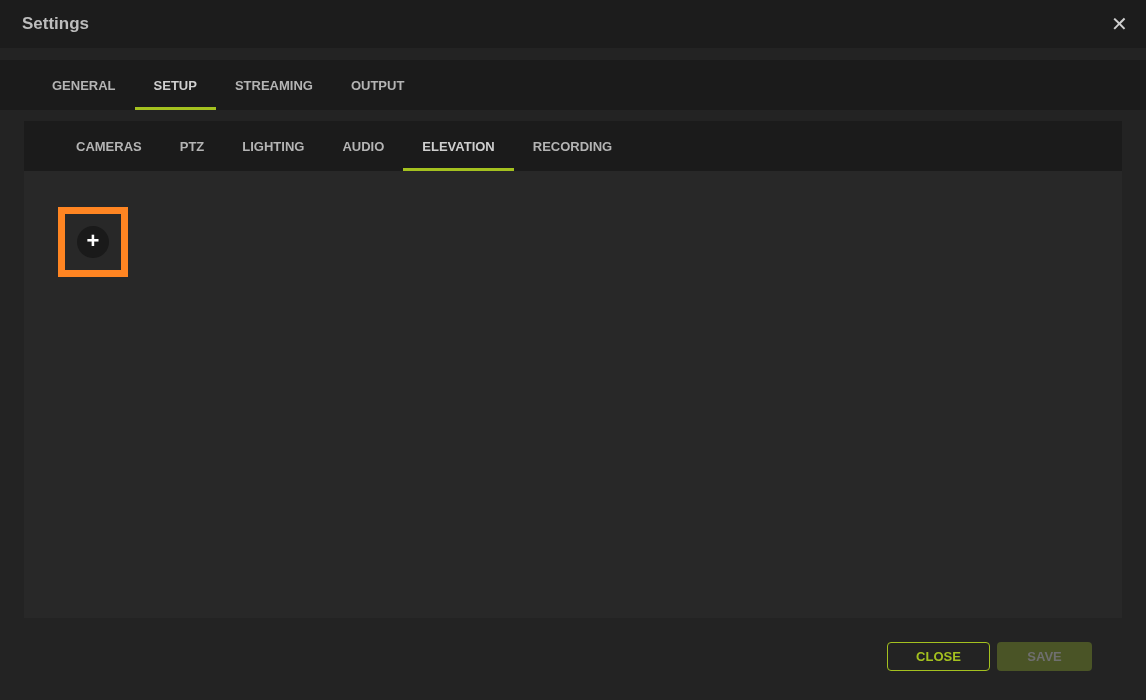  Describe the element at coordinates (175, 85) in the screenshot. I see `tab: SETUP` at that location.